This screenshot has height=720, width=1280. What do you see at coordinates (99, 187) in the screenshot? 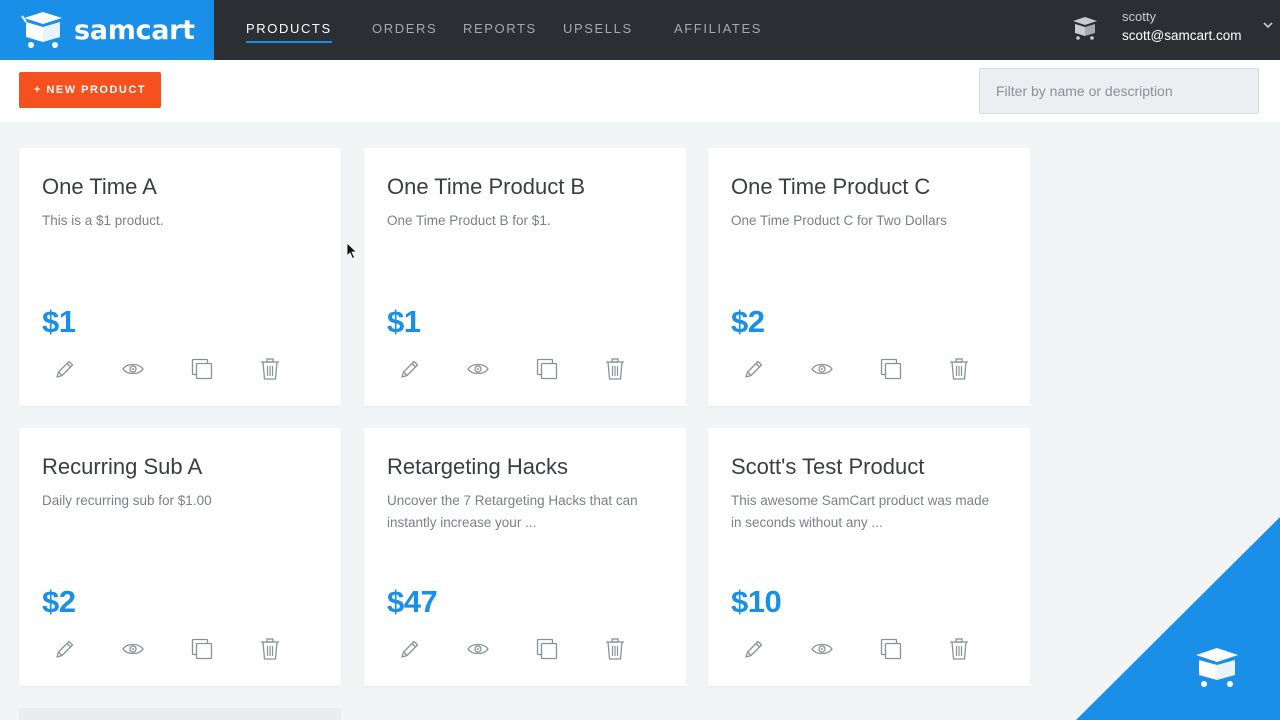
I see `product-title: One Time A` at bounding box center [99, 187].